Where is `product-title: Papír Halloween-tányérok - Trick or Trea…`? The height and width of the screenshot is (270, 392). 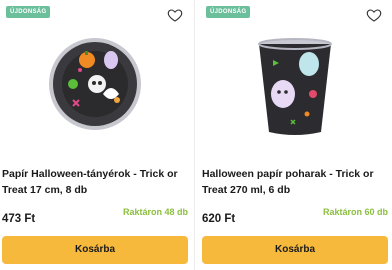
product-title: Papír Halloween-tányérok - Trick or Trea… is located at coordinates (95, 182).